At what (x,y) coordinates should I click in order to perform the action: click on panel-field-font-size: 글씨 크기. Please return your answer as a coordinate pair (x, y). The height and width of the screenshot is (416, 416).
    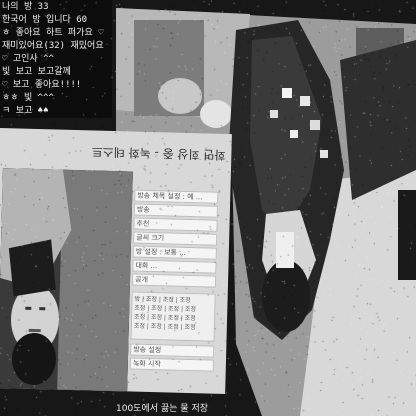
    Looking at the image, I should click on (175, 238).